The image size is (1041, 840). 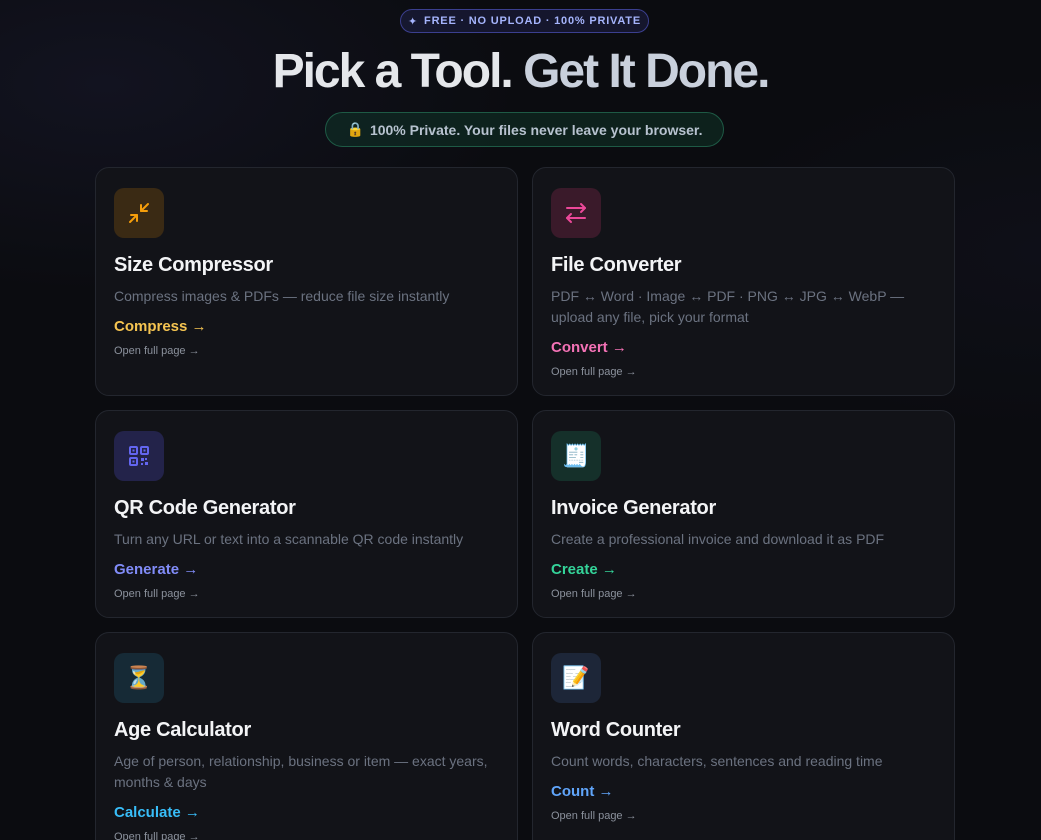 What do you see at coordinates (139, 456) in the screenshot?
I see `qr-code-icon` at bounding box center [139, 456].